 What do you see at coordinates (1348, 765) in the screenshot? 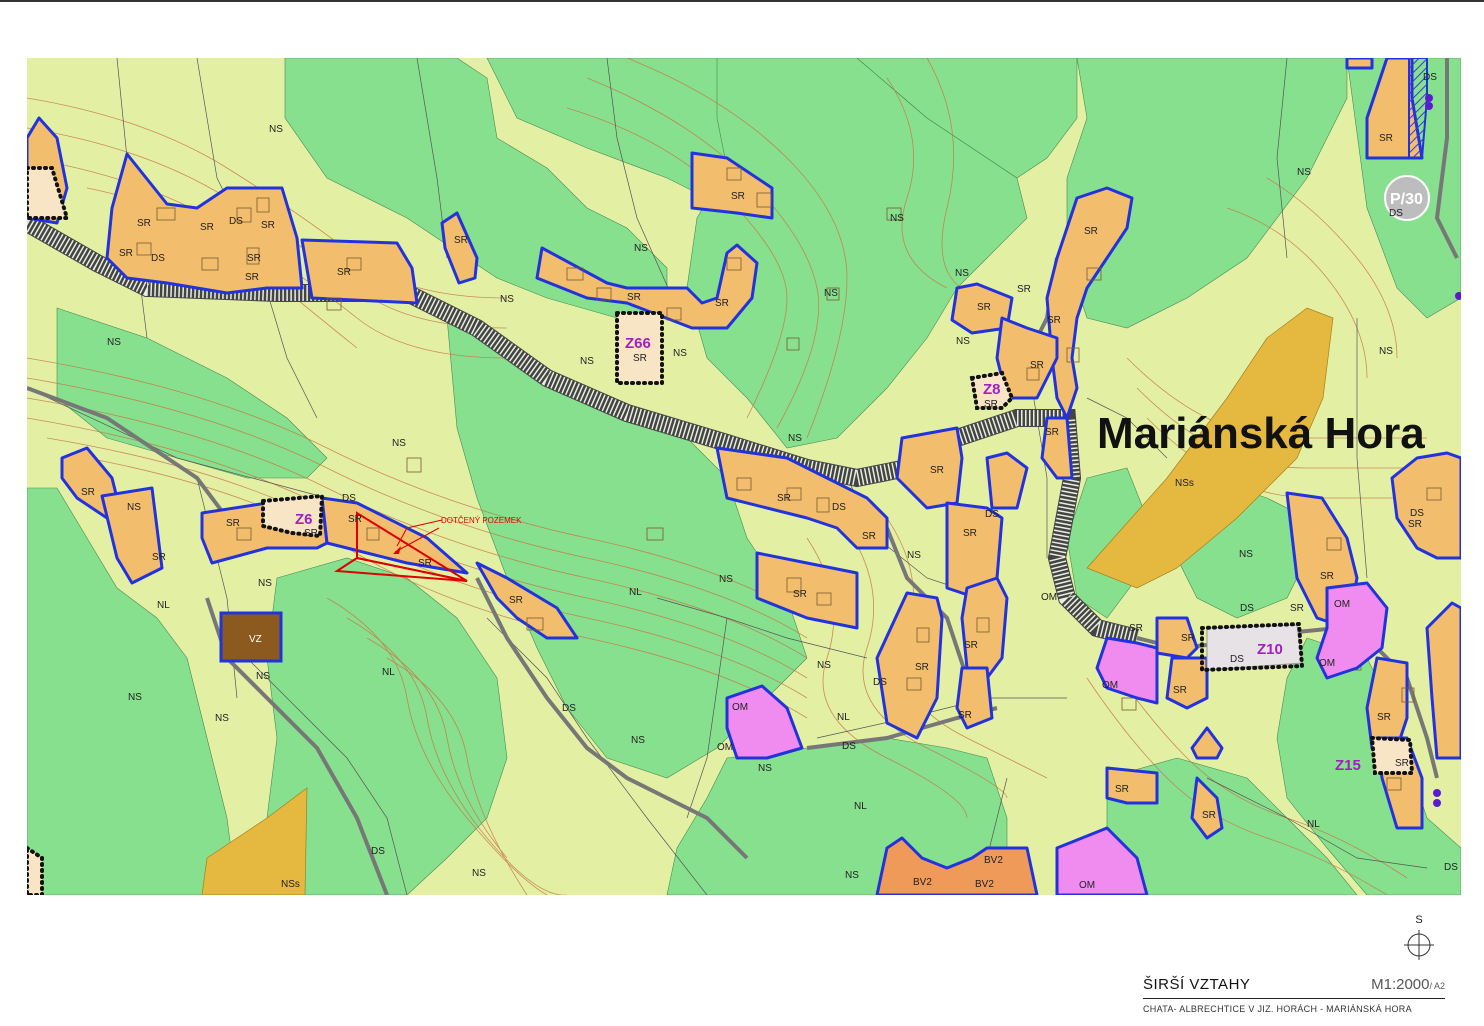
I see `zone-label-z15: Z15` at bounding box center [1348, 765].